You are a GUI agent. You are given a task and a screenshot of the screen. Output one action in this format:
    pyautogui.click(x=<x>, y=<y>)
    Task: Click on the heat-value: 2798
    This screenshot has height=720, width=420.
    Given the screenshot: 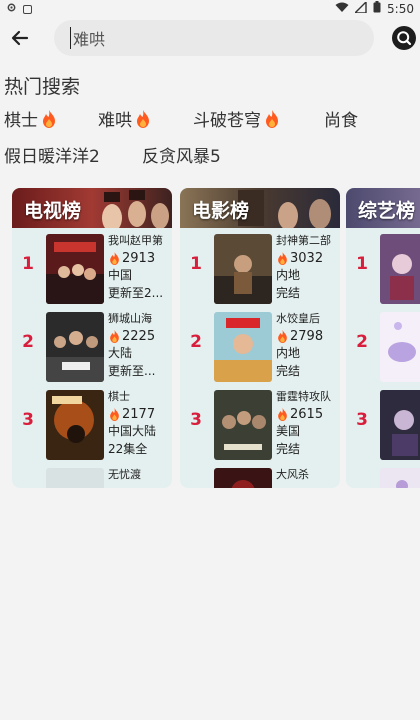 What is the action you would take?
    pyautogui.click(x=307, y=337)
    